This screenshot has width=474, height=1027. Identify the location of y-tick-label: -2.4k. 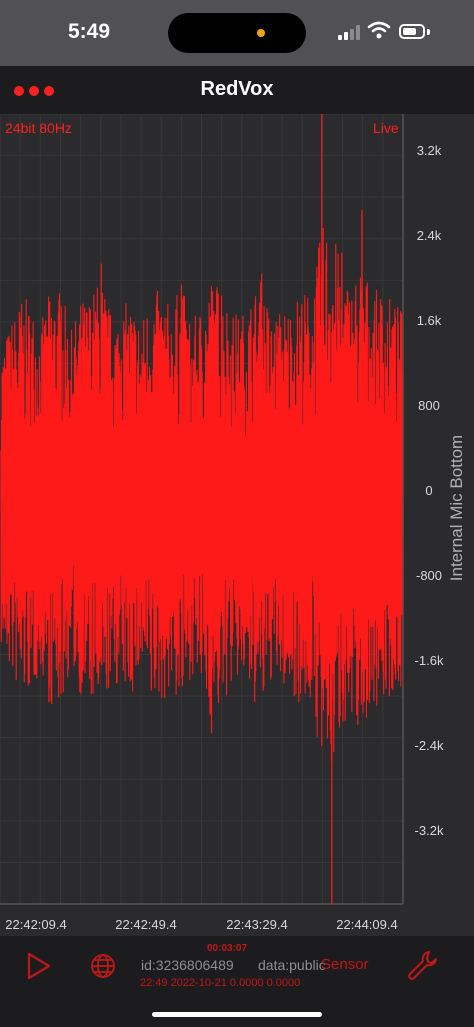
(429, 745).